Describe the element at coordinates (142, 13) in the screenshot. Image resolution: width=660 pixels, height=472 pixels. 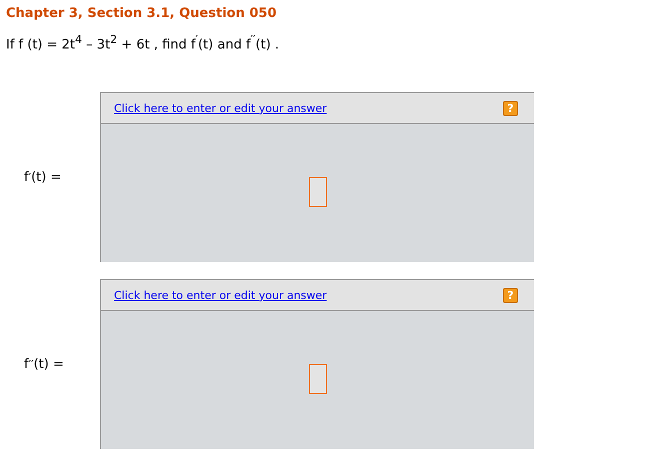
I see `question-title: Chapter 3, Section 3.1, Question 050` at that location.